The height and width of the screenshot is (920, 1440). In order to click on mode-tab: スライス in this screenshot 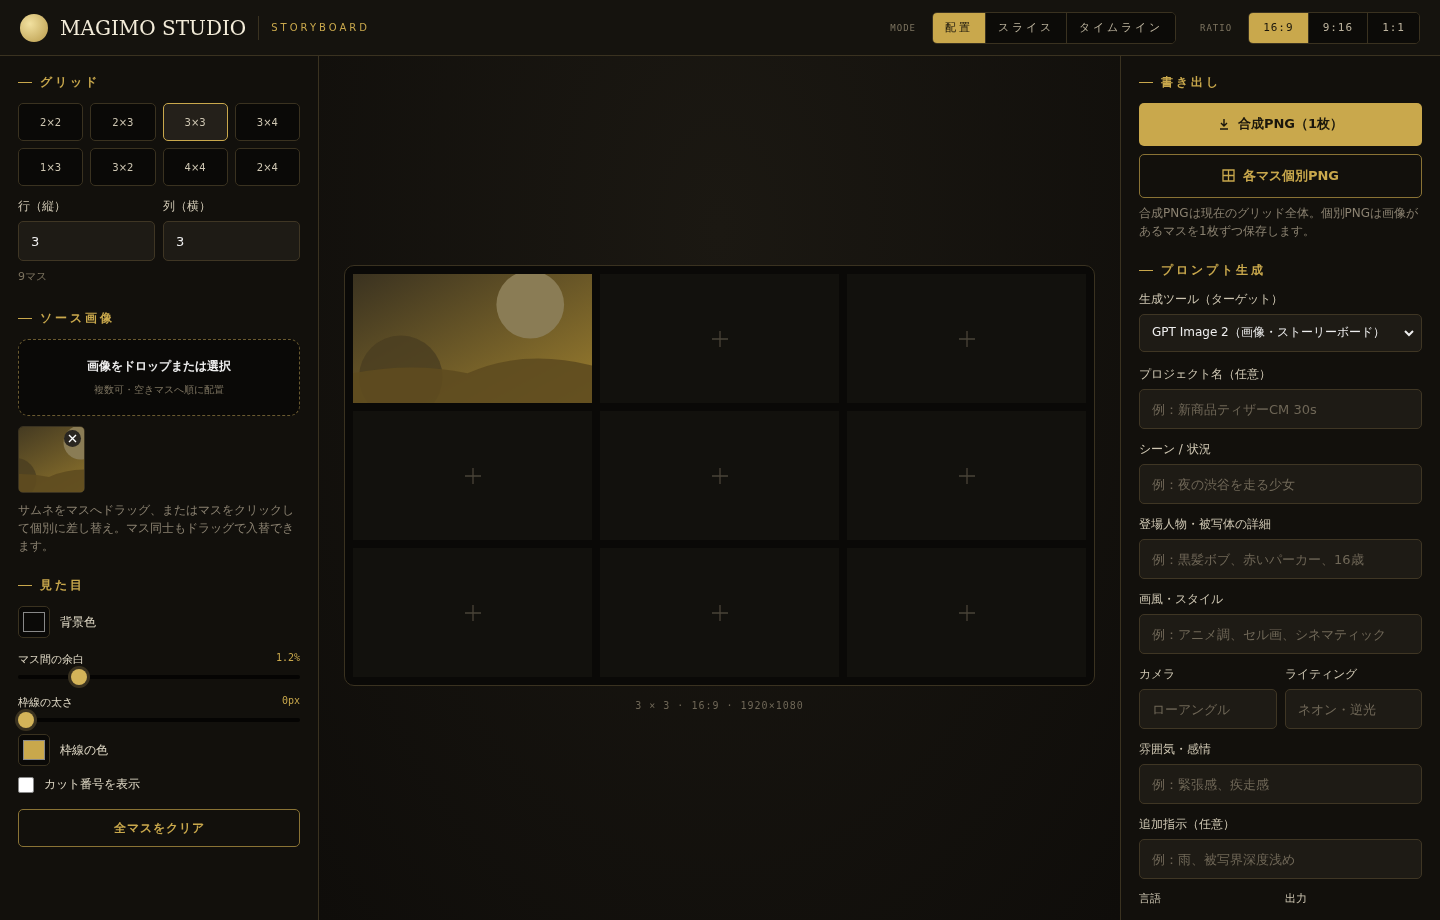, I will do `click(1027, 27)`.